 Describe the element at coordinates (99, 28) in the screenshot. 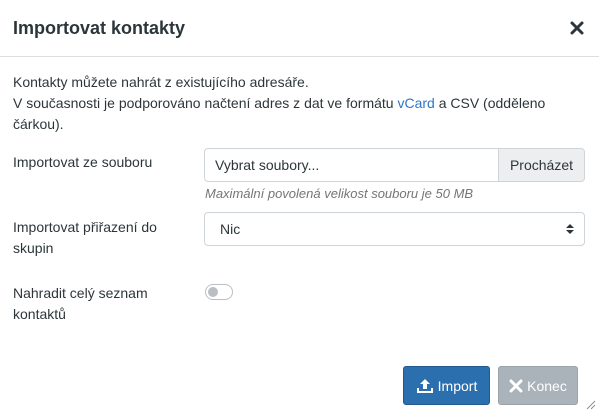

I see `dialog-title: Importovat kontakty` at that location.